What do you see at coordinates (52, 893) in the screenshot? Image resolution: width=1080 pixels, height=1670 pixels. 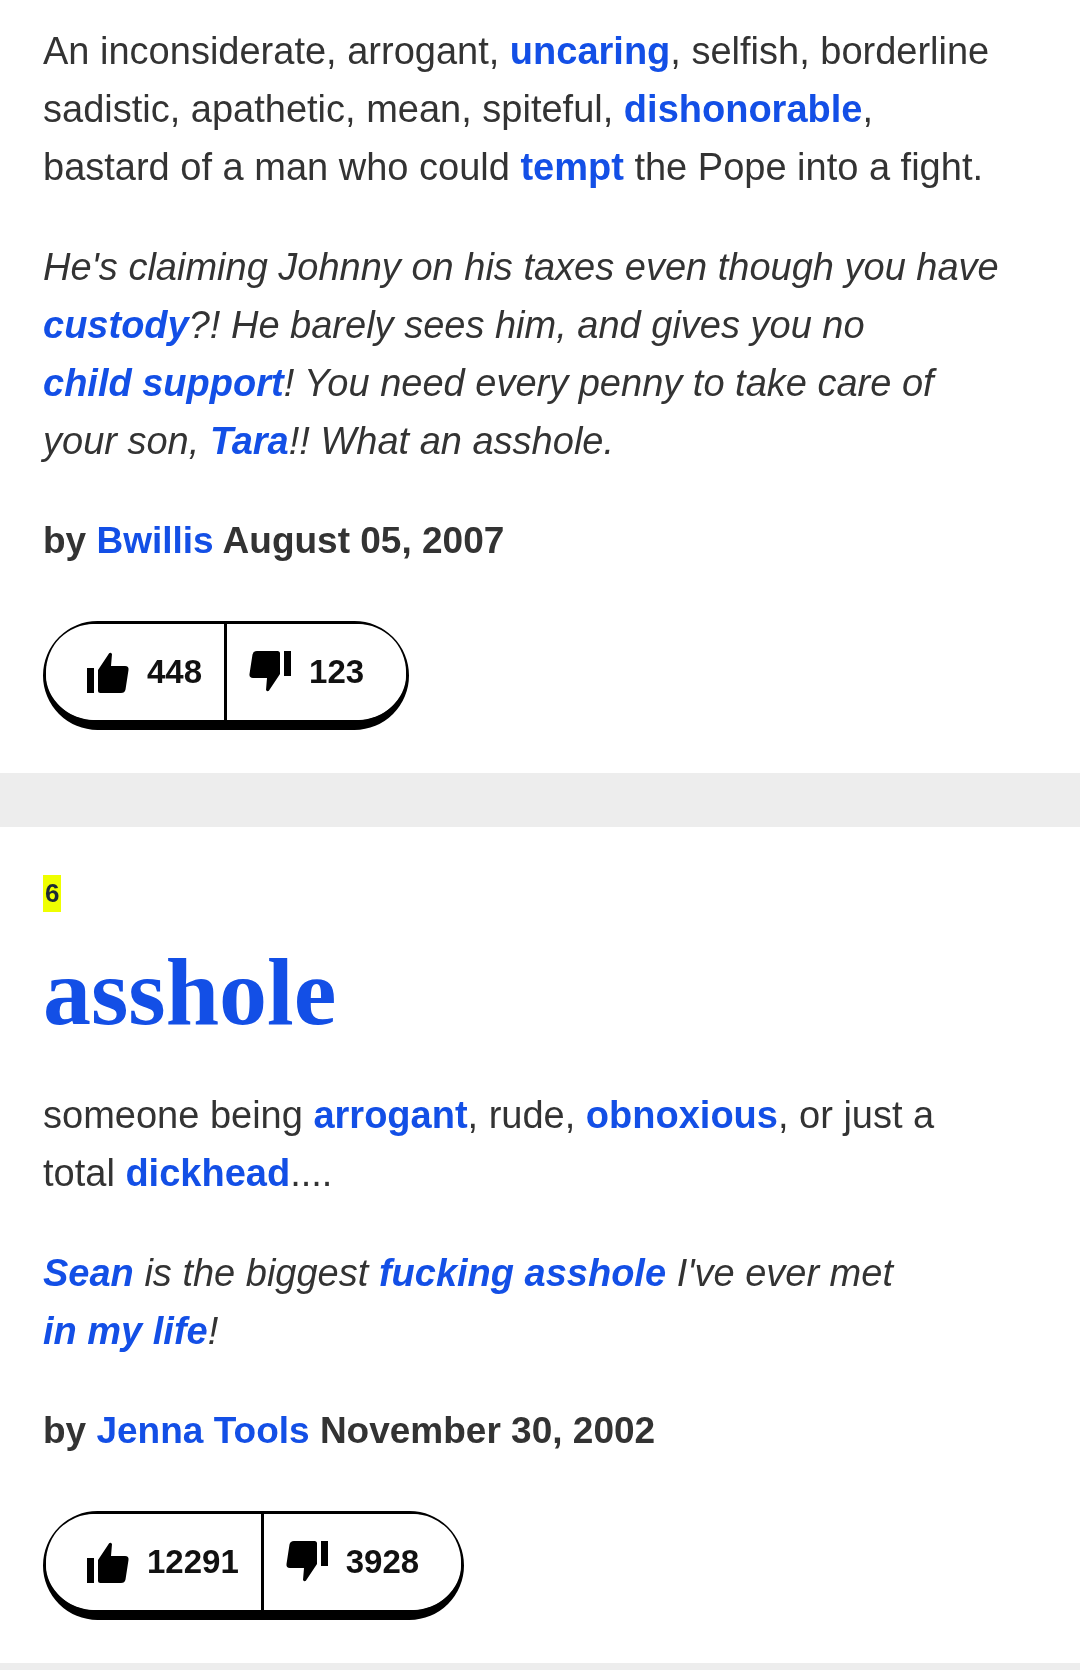 I see `rank-badge: 6` at bounding box center [52, 893].